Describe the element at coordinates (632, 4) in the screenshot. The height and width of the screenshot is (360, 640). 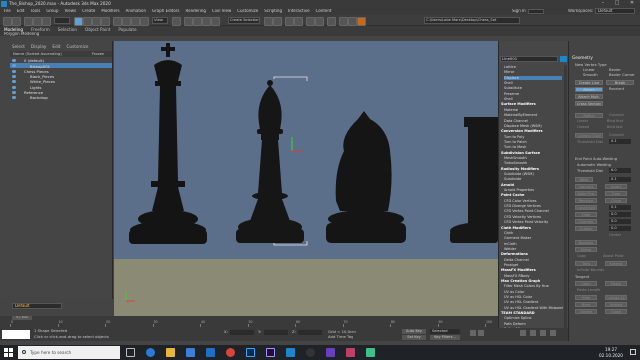
I see `close-button: ✕` at that location.